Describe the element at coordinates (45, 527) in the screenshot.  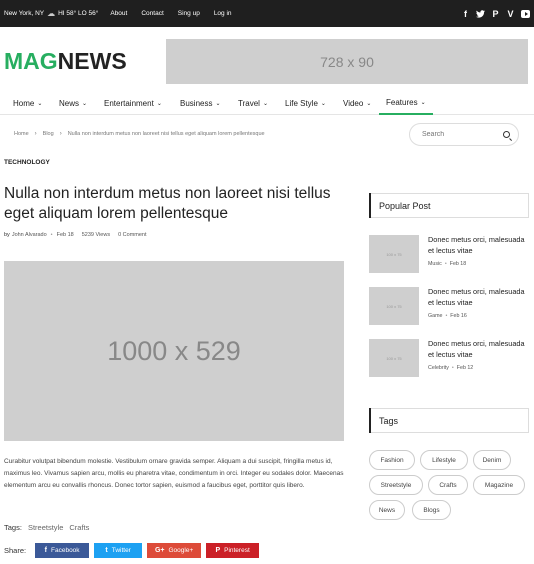
I see `article-tag-streetstyle: Streetstyle` at that location.